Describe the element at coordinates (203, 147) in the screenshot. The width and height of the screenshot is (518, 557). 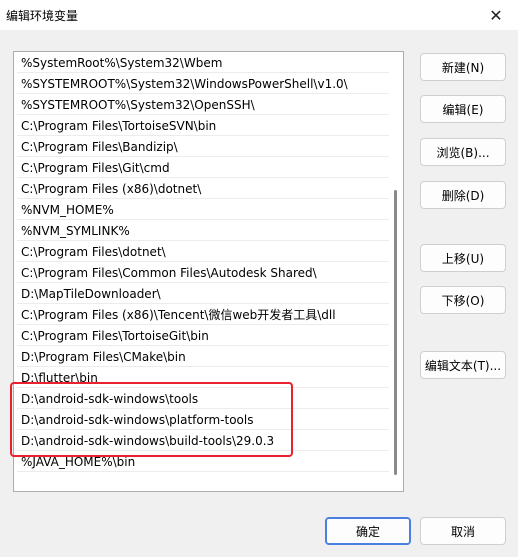
I see `list-item: C:\Program Files\Bandizip\` at that location.